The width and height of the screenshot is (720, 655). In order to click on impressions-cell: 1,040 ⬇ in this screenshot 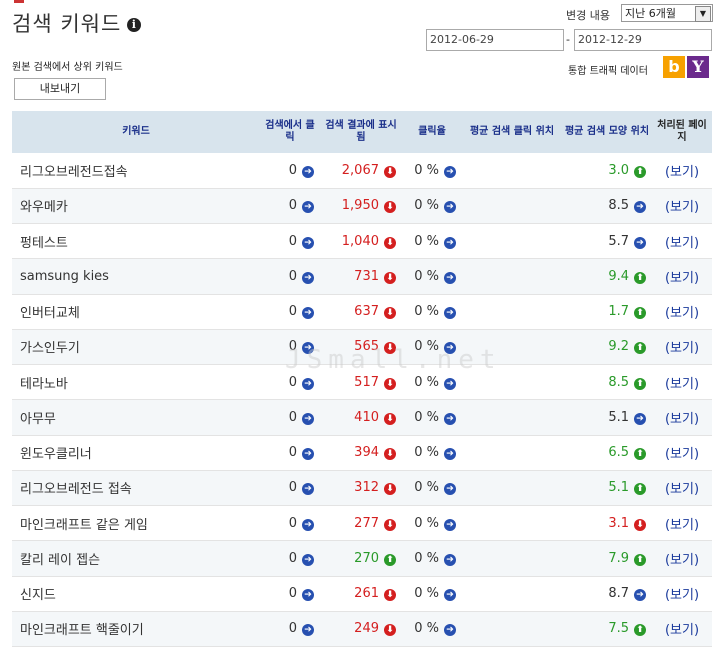, I will do `click(361, 241)`.